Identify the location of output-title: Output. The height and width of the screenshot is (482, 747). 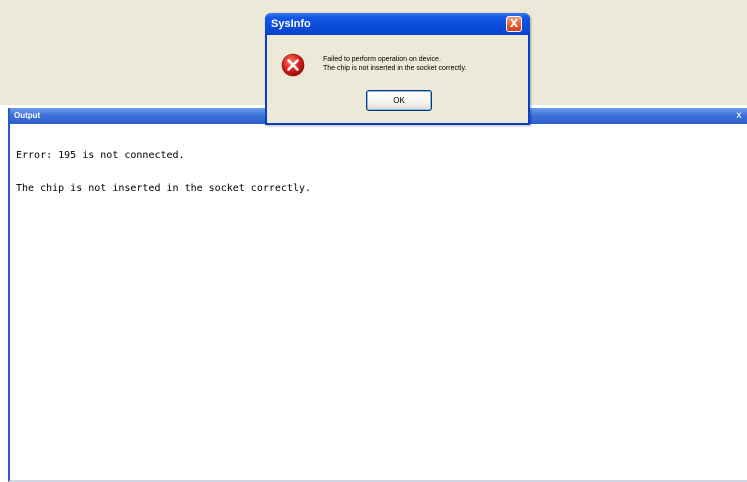
(27, 115).